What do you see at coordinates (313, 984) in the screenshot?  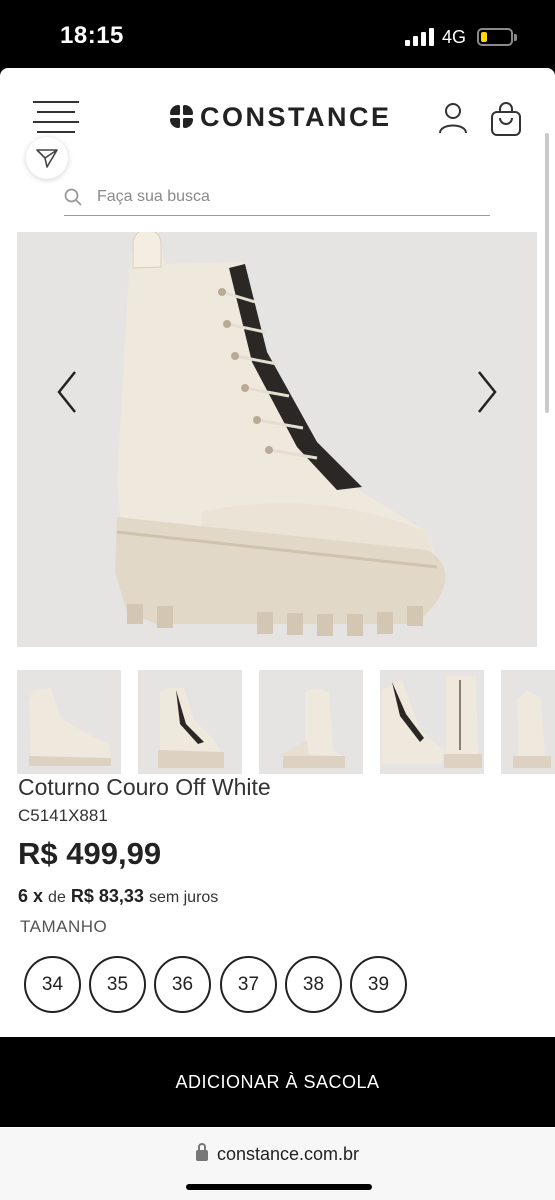 I see `size-option: 38` at bounding box center [313, 984].